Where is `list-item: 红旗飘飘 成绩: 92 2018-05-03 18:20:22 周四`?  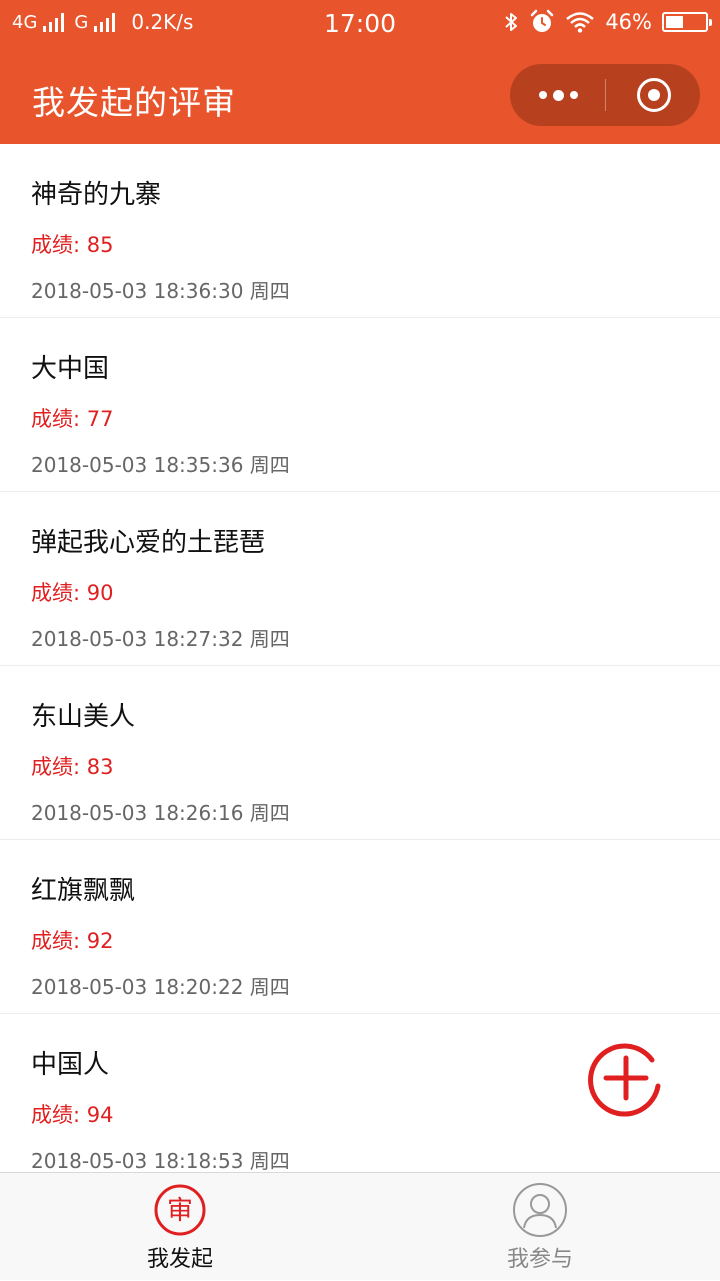 list-item: 红旗飘飘 成绩: 92 2018-05-03 18:20:22 周四 is located at coordinates (360, 927).